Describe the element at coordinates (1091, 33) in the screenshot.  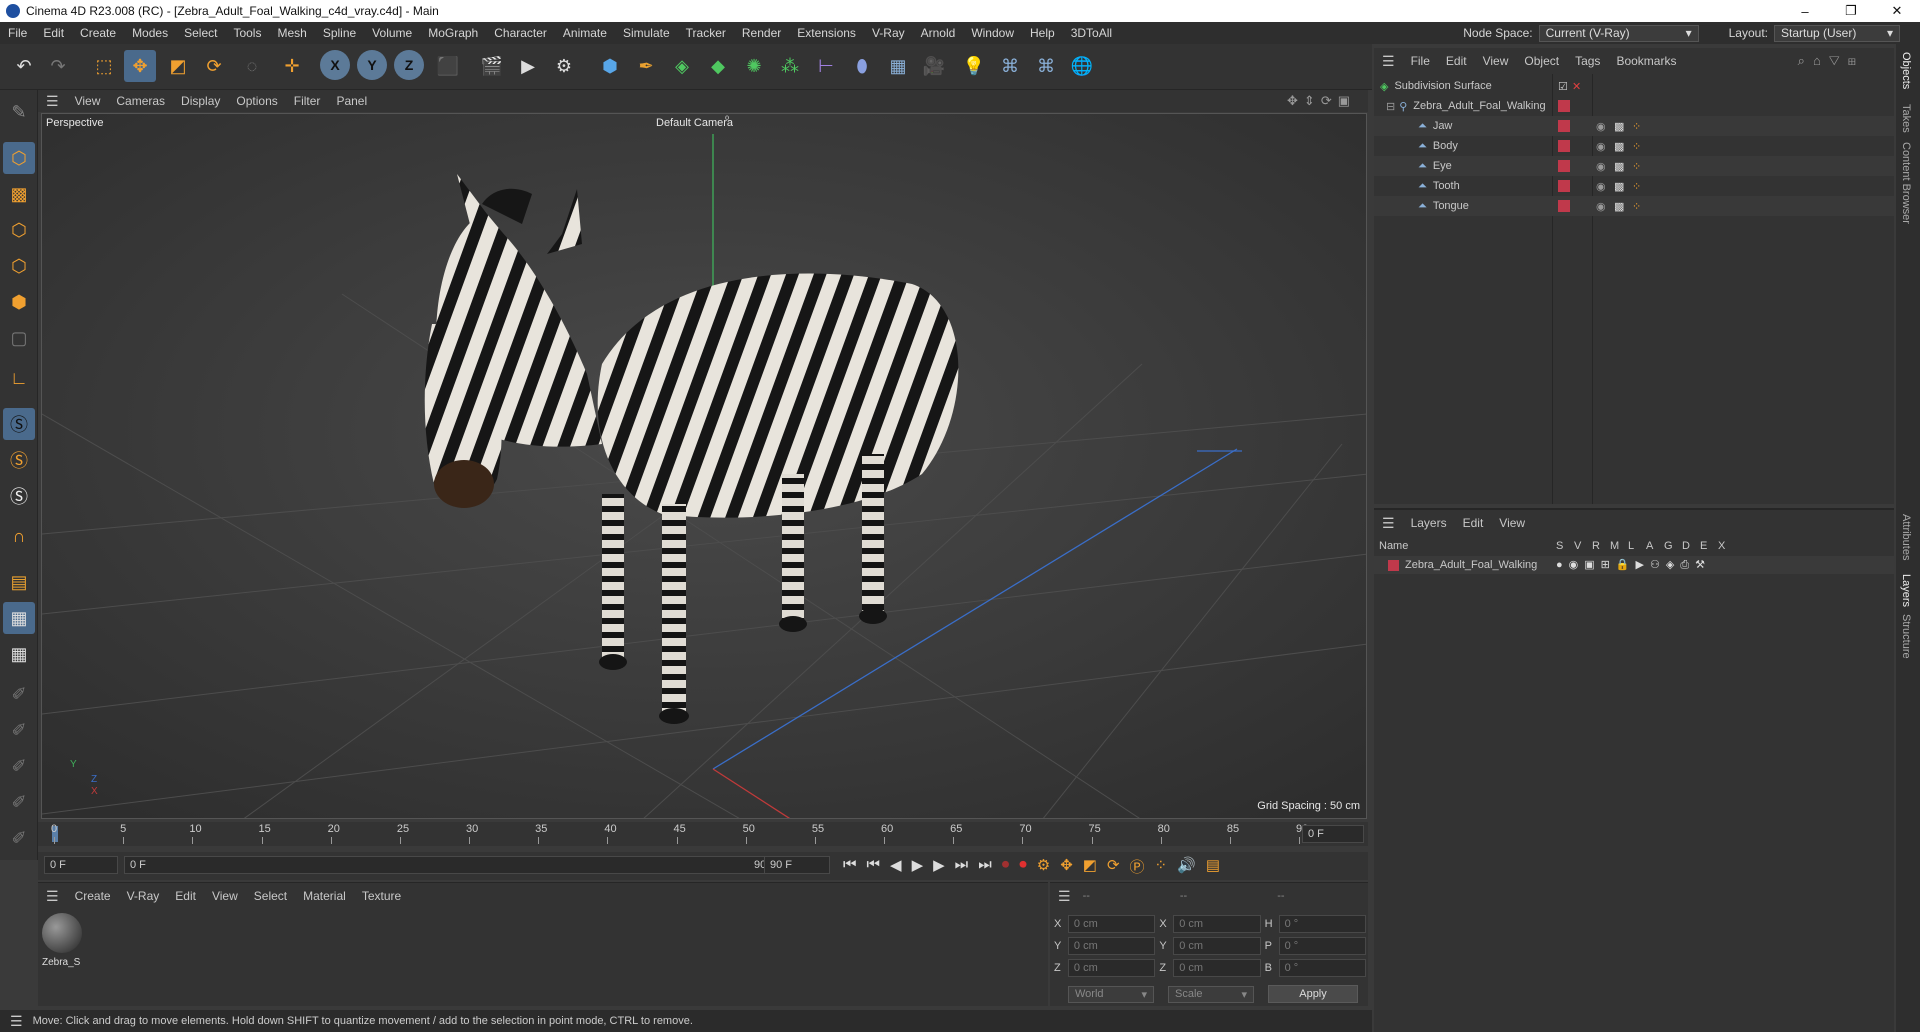
I see `menu-3dtoall: 3DToAll` at that location.